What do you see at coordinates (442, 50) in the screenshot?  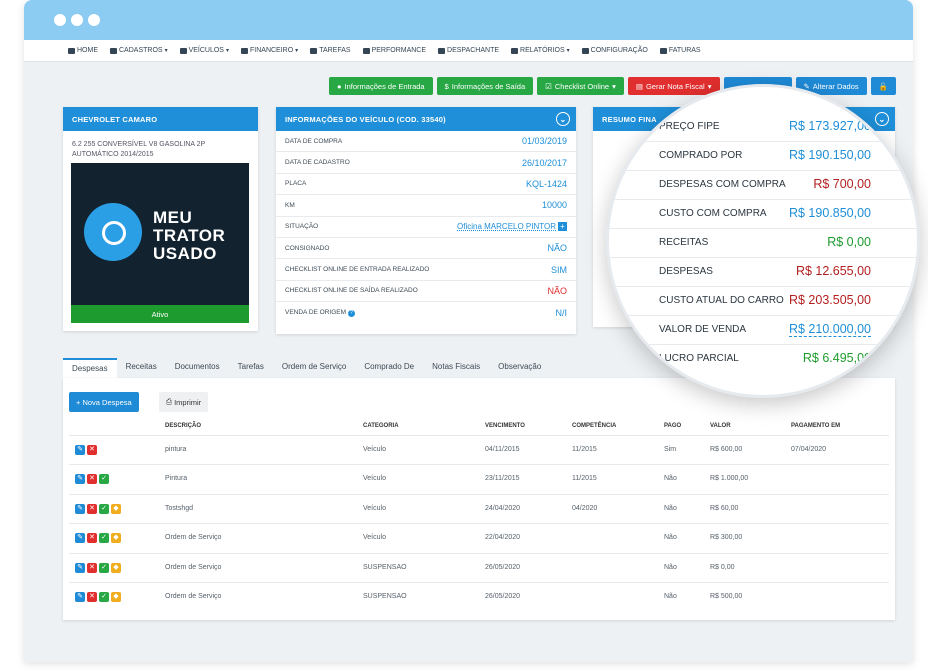 I see `document-icon` at bounding box center [442, 50].